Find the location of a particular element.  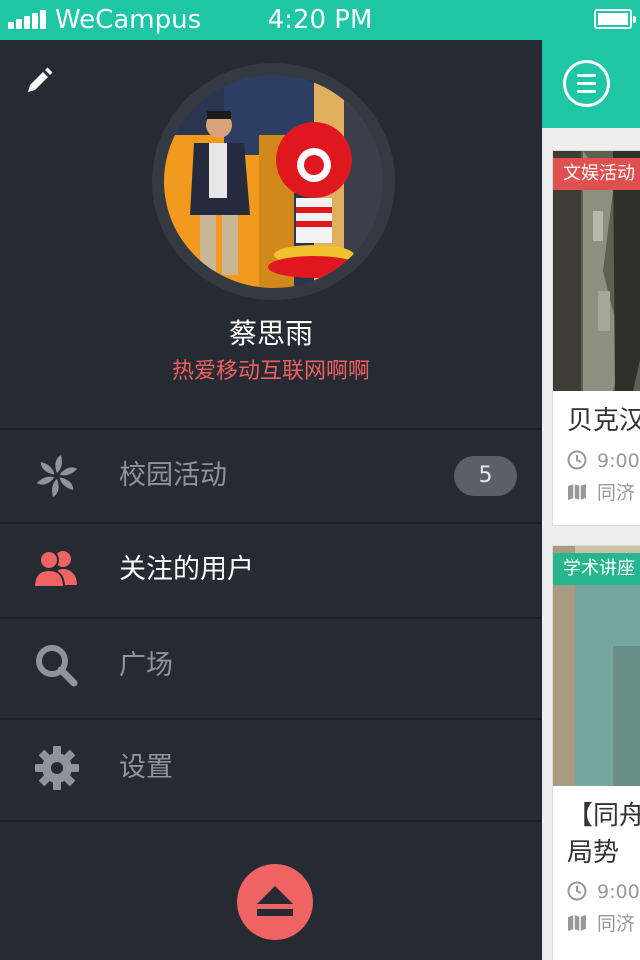

category-tag: 学术讲座 is located at coordinates (596, 569).